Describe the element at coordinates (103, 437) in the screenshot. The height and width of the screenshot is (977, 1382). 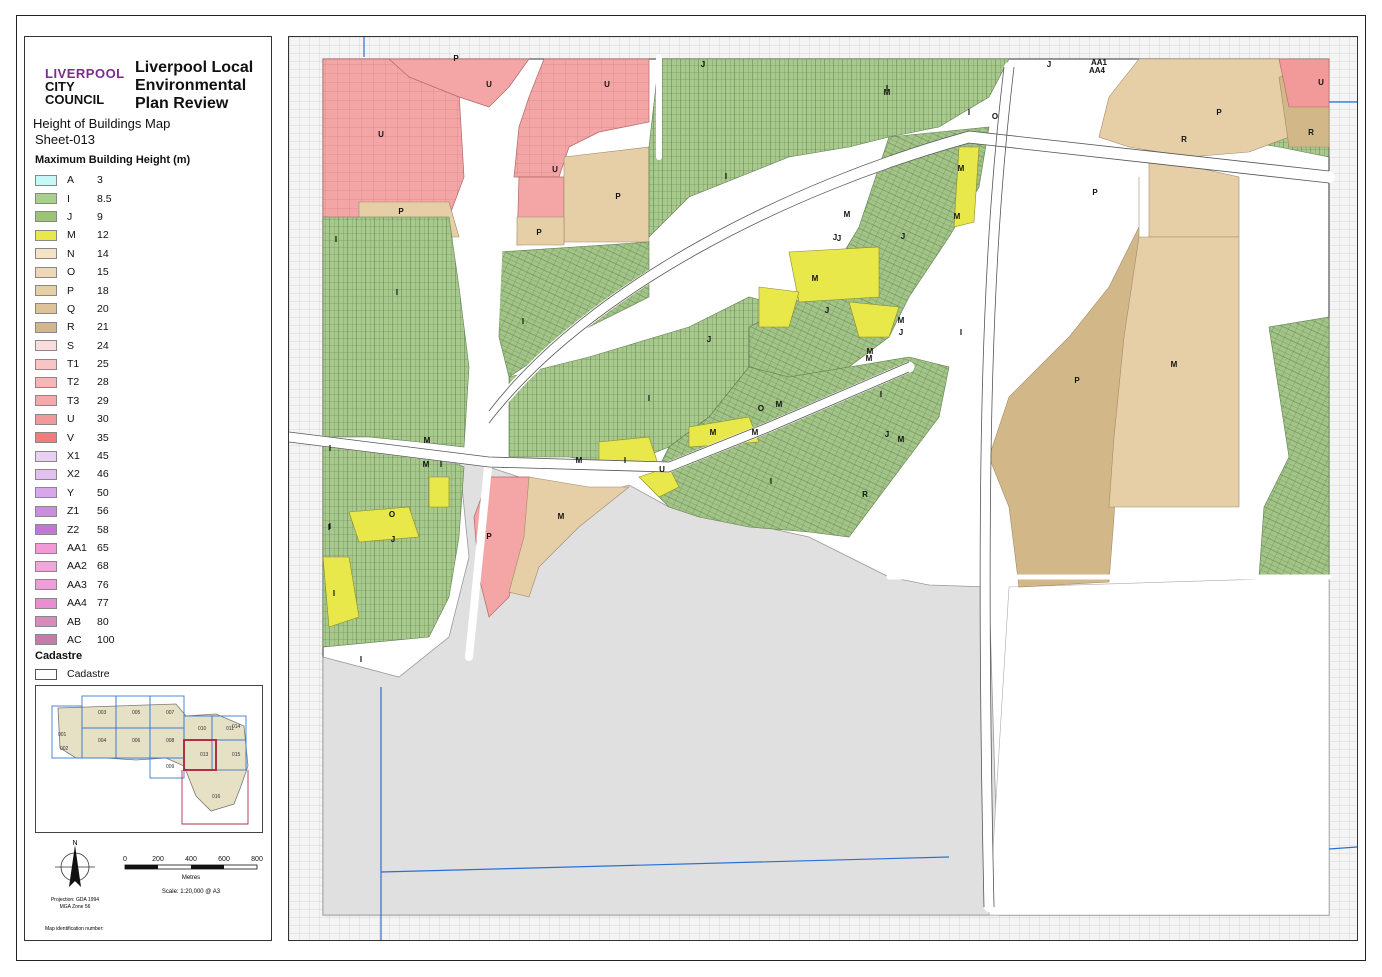
I see `legend-height: 35` at that location.